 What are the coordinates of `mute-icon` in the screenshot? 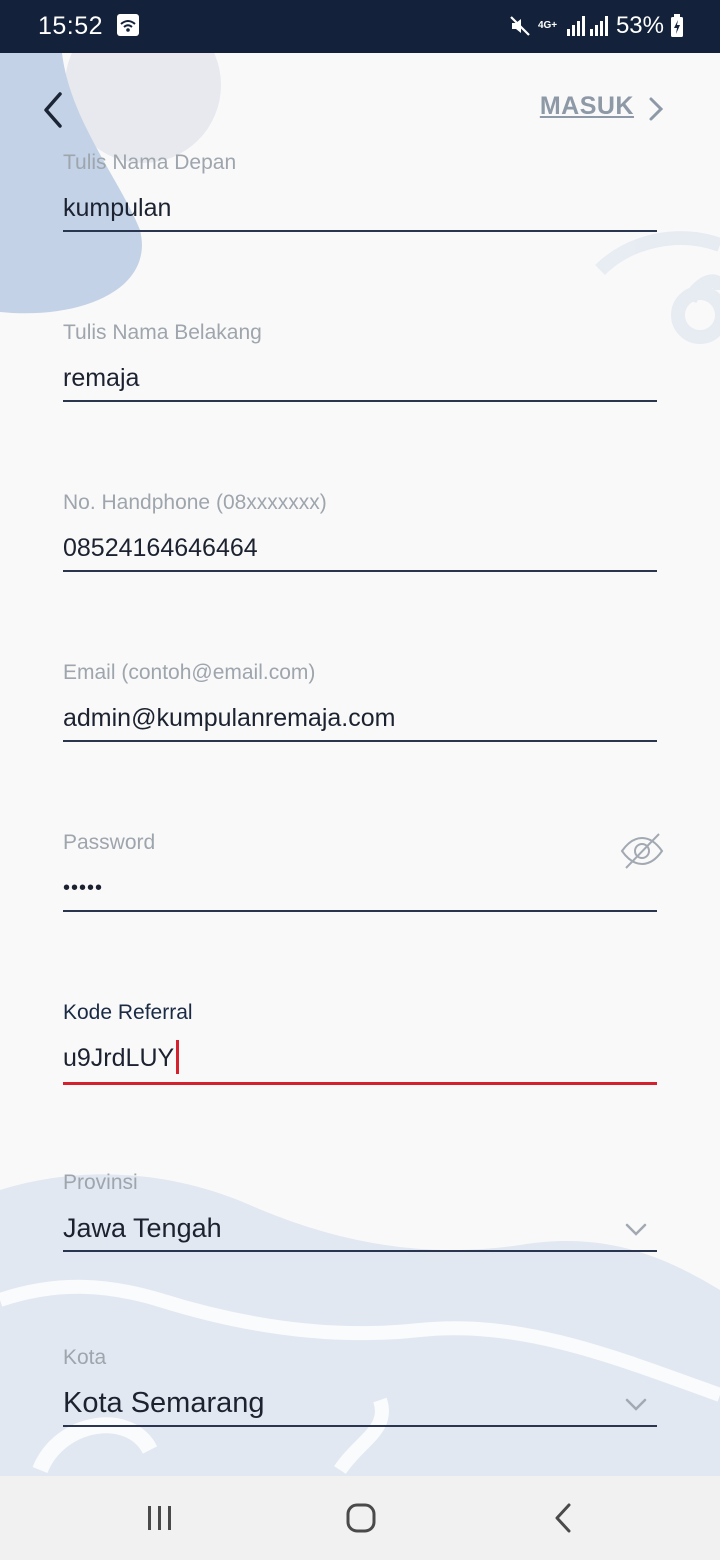 It's located at (520, 26).